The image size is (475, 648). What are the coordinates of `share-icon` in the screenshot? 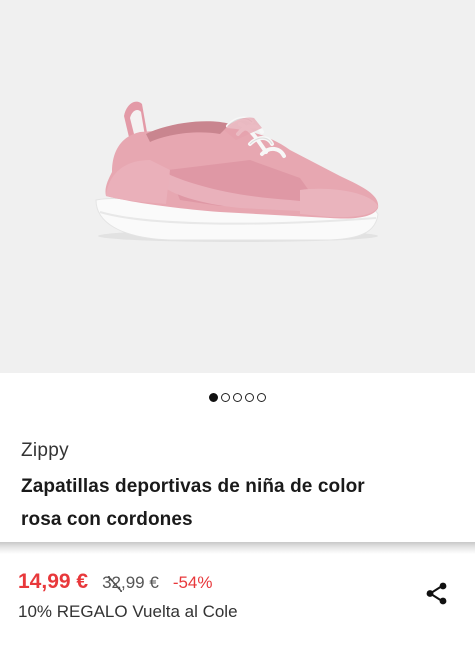 It's located at (437, 594).